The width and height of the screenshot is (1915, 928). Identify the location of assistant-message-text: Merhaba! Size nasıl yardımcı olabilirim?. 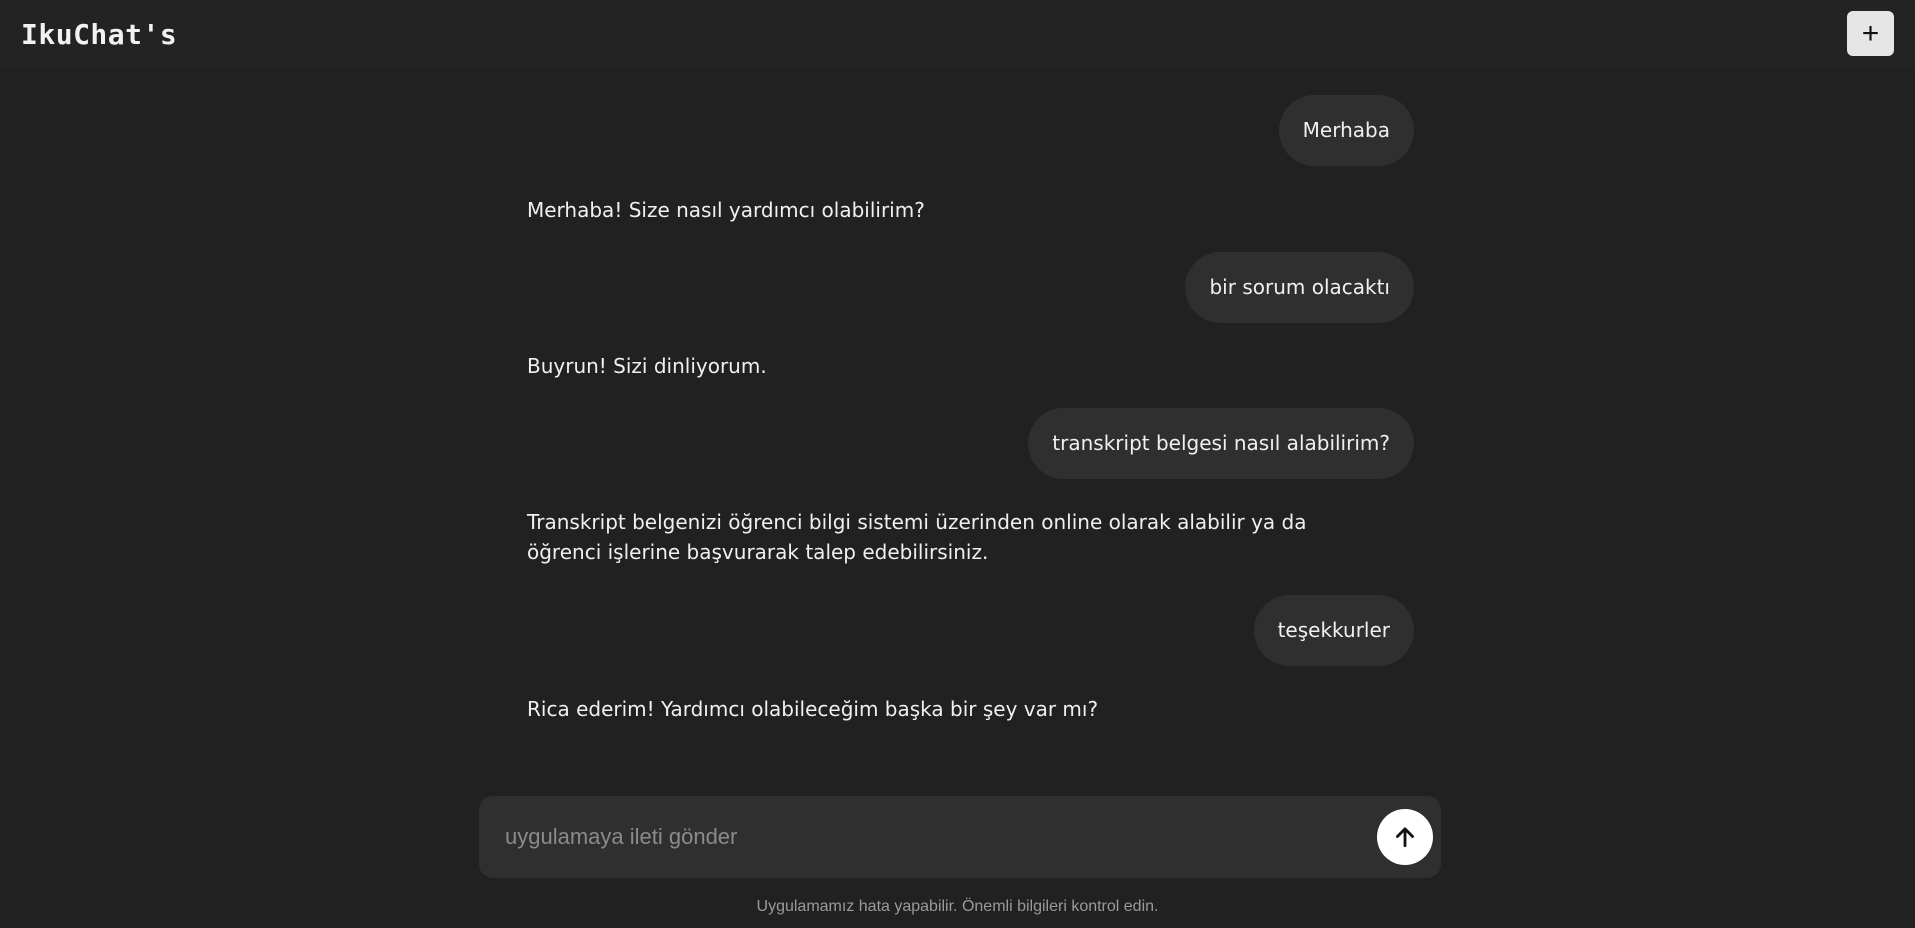
(726, 210).